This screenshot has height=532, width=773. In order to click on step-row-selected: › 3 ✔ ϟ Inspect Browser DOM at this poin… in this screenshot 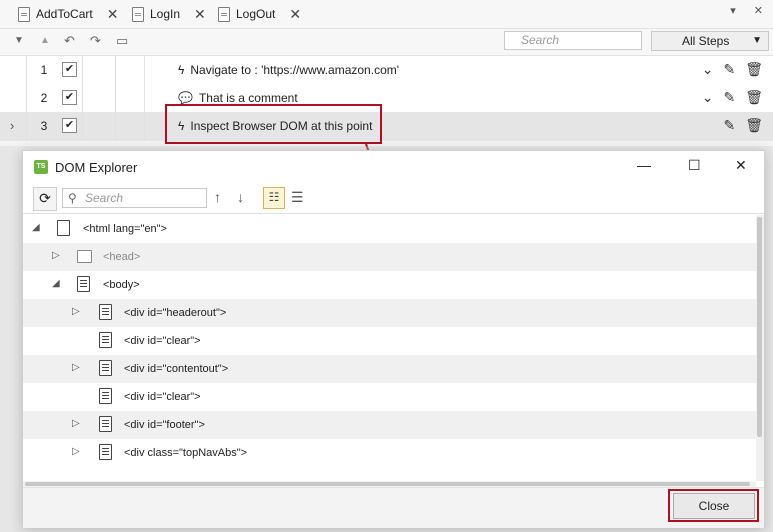, I will do `click(386, 126)`.